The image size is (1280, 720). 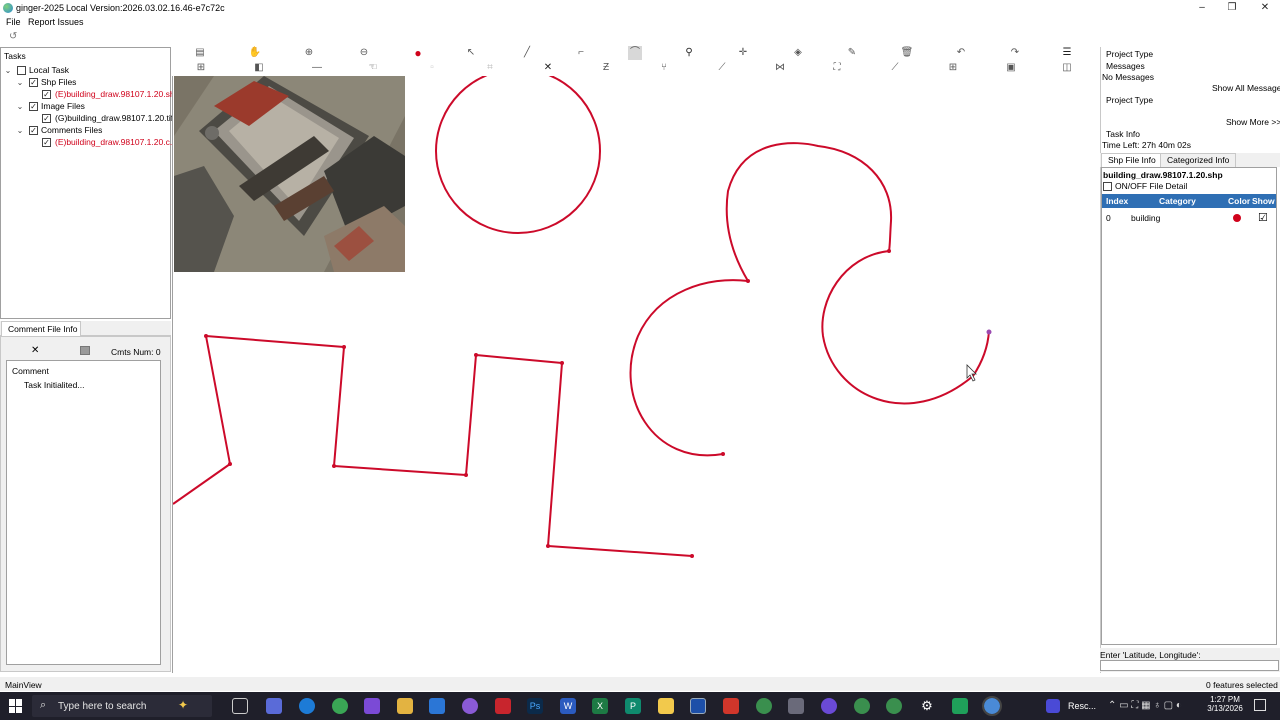 What do you see at coordinates (1265, 8) in the screenshot?
I see `close-button: ✕` at bounding box center [1265, 8].